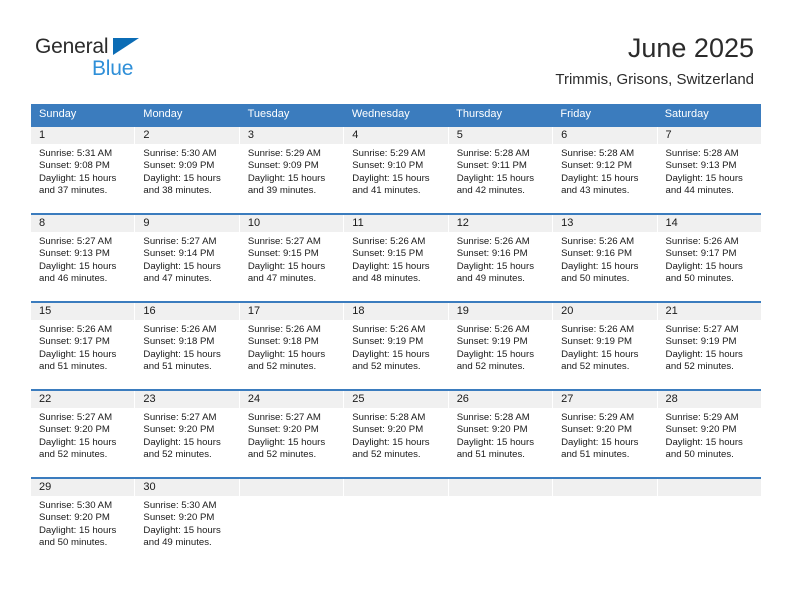 This screenshot has width=792, height=612. I want to click on day-number: 24, so click(291, 399).